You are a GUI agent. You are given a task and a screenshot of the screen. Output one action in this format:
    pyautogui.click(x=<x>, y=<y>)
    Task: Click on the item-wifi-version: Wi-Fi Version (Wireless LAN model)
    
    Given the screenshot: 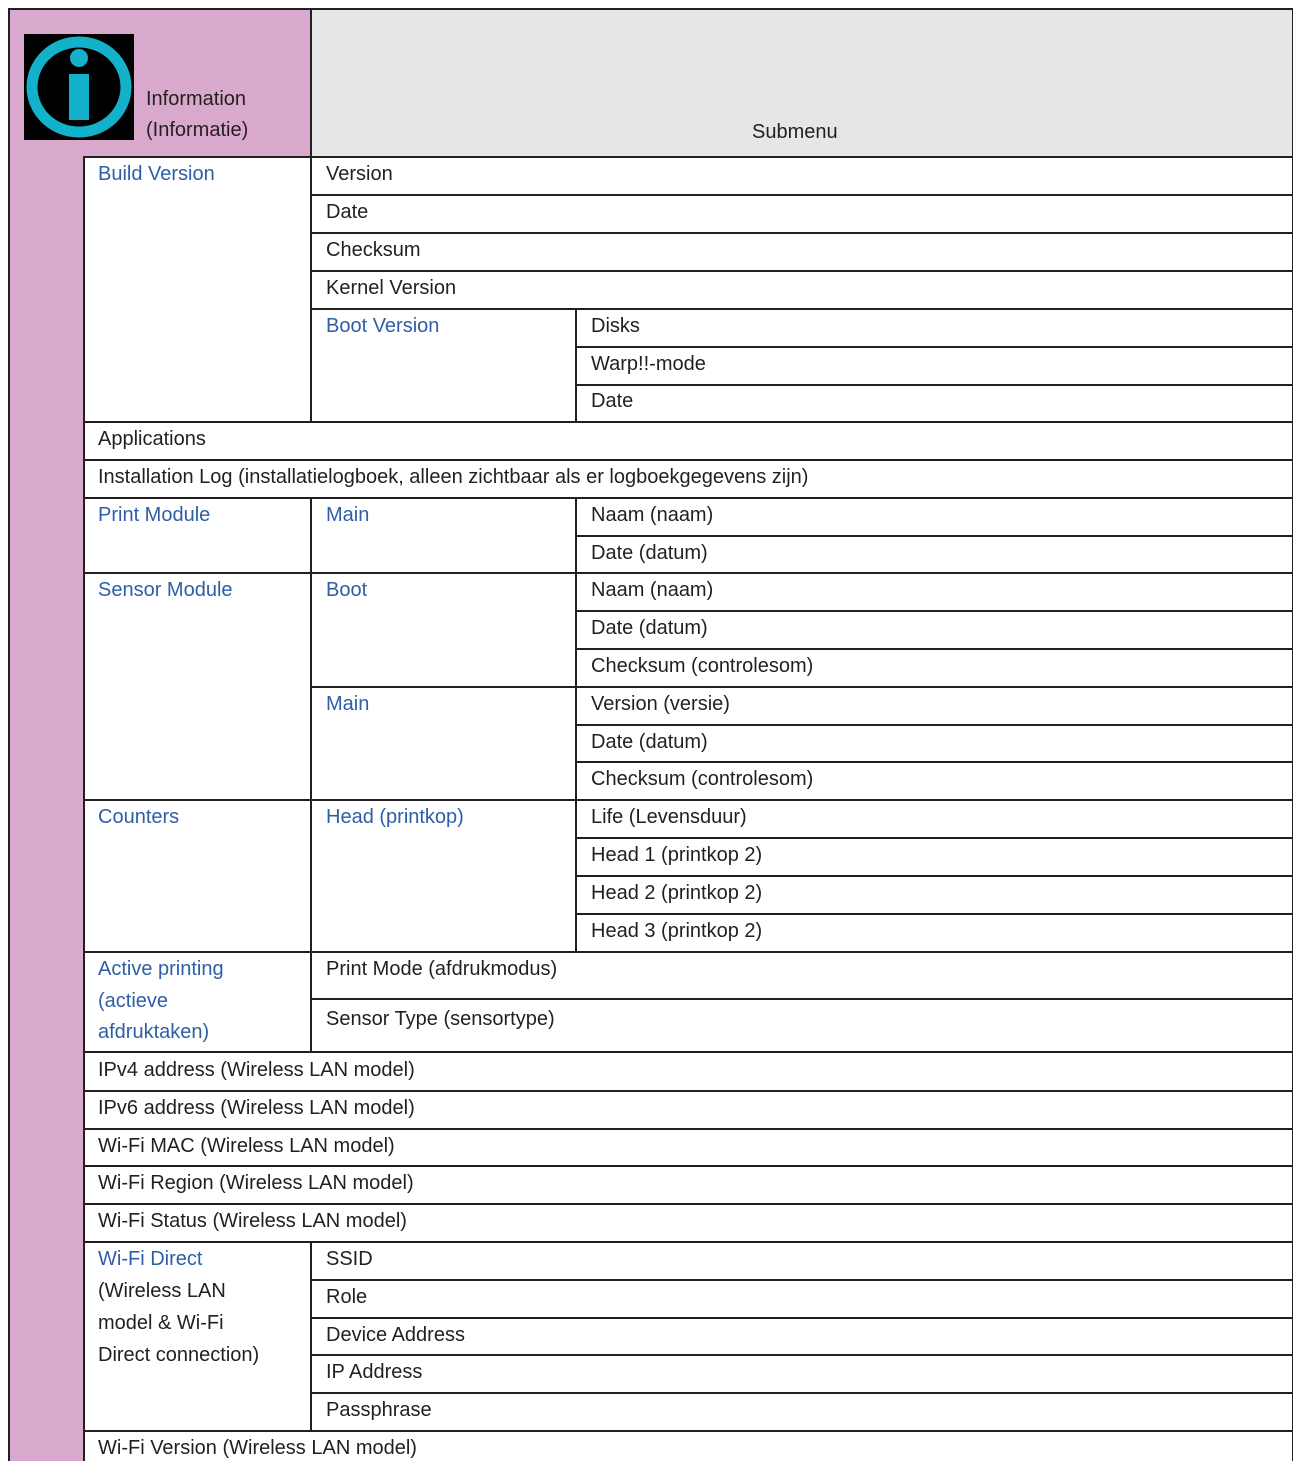 What is the action you would take?
    pyautogui.click(x=257, y=1448)
    